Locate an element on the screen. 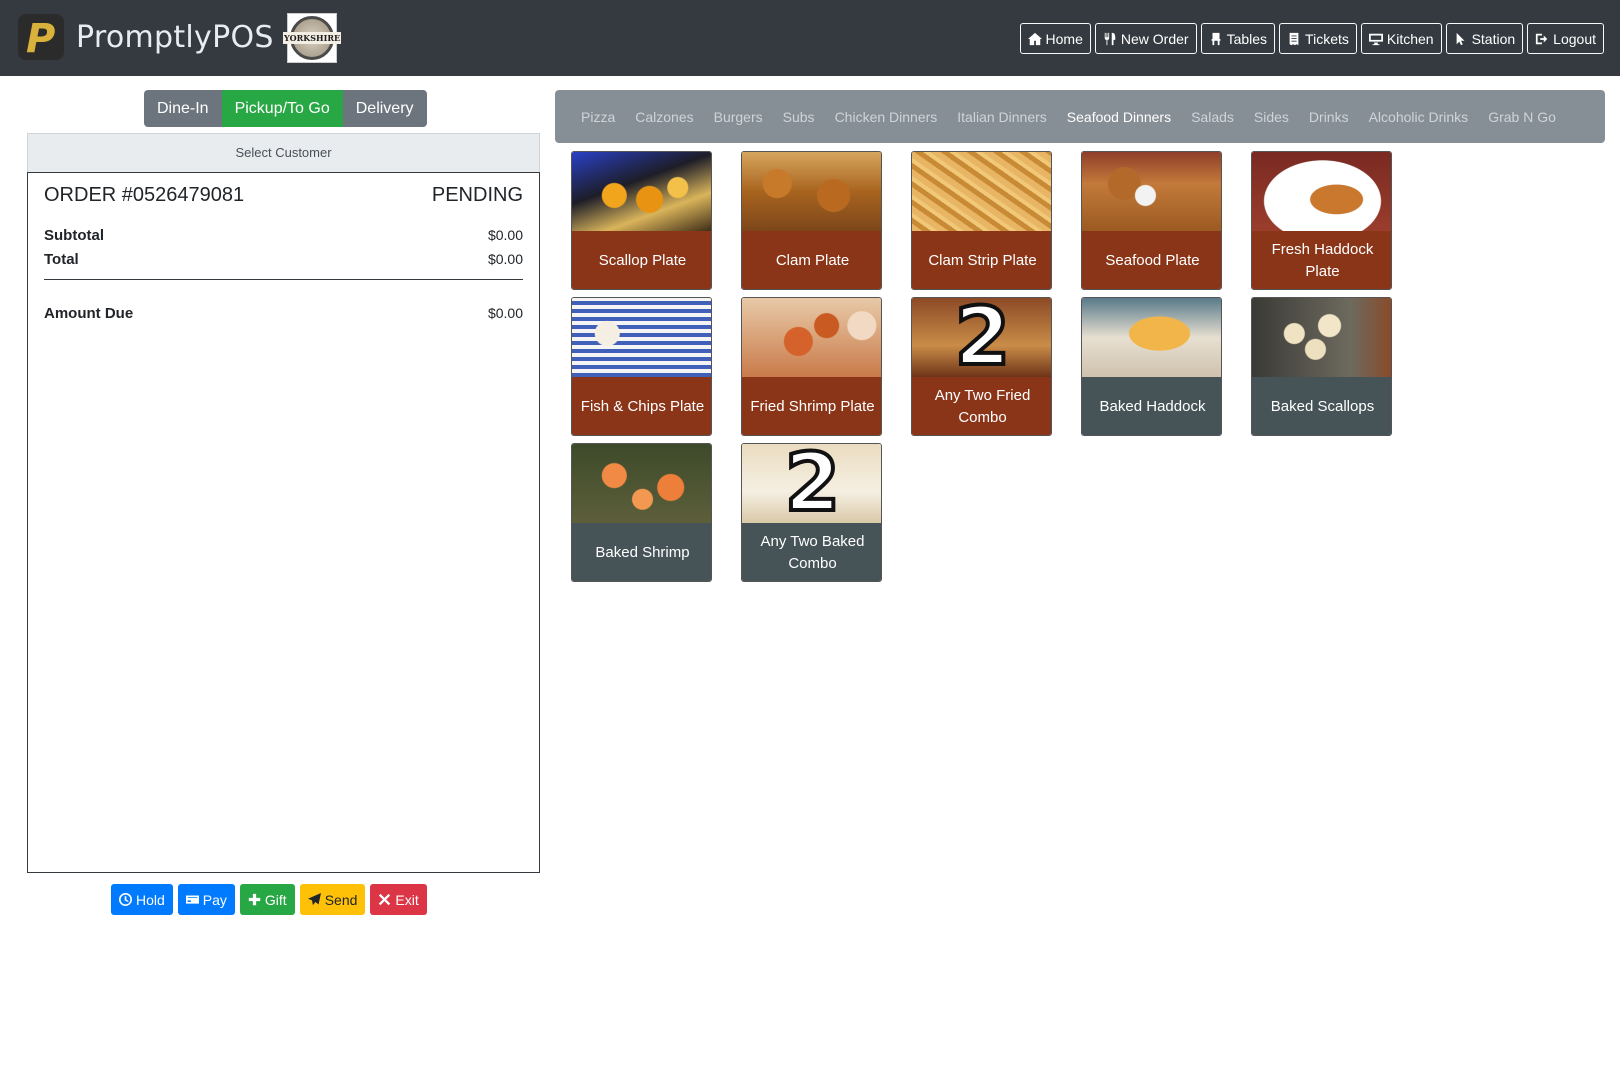 The image size is (1620, 1080). subtotal-value: $0.00 is located at coordinates (505, 235).